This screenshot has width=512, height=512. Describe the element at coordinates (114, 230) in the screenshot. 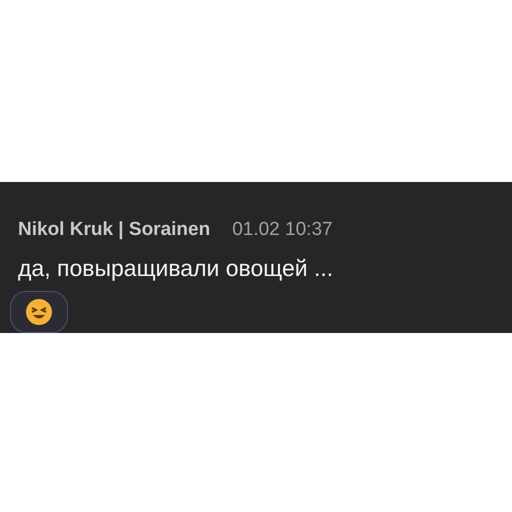

I see `author-name: Nikol Kruk | Sorainen` at that location.